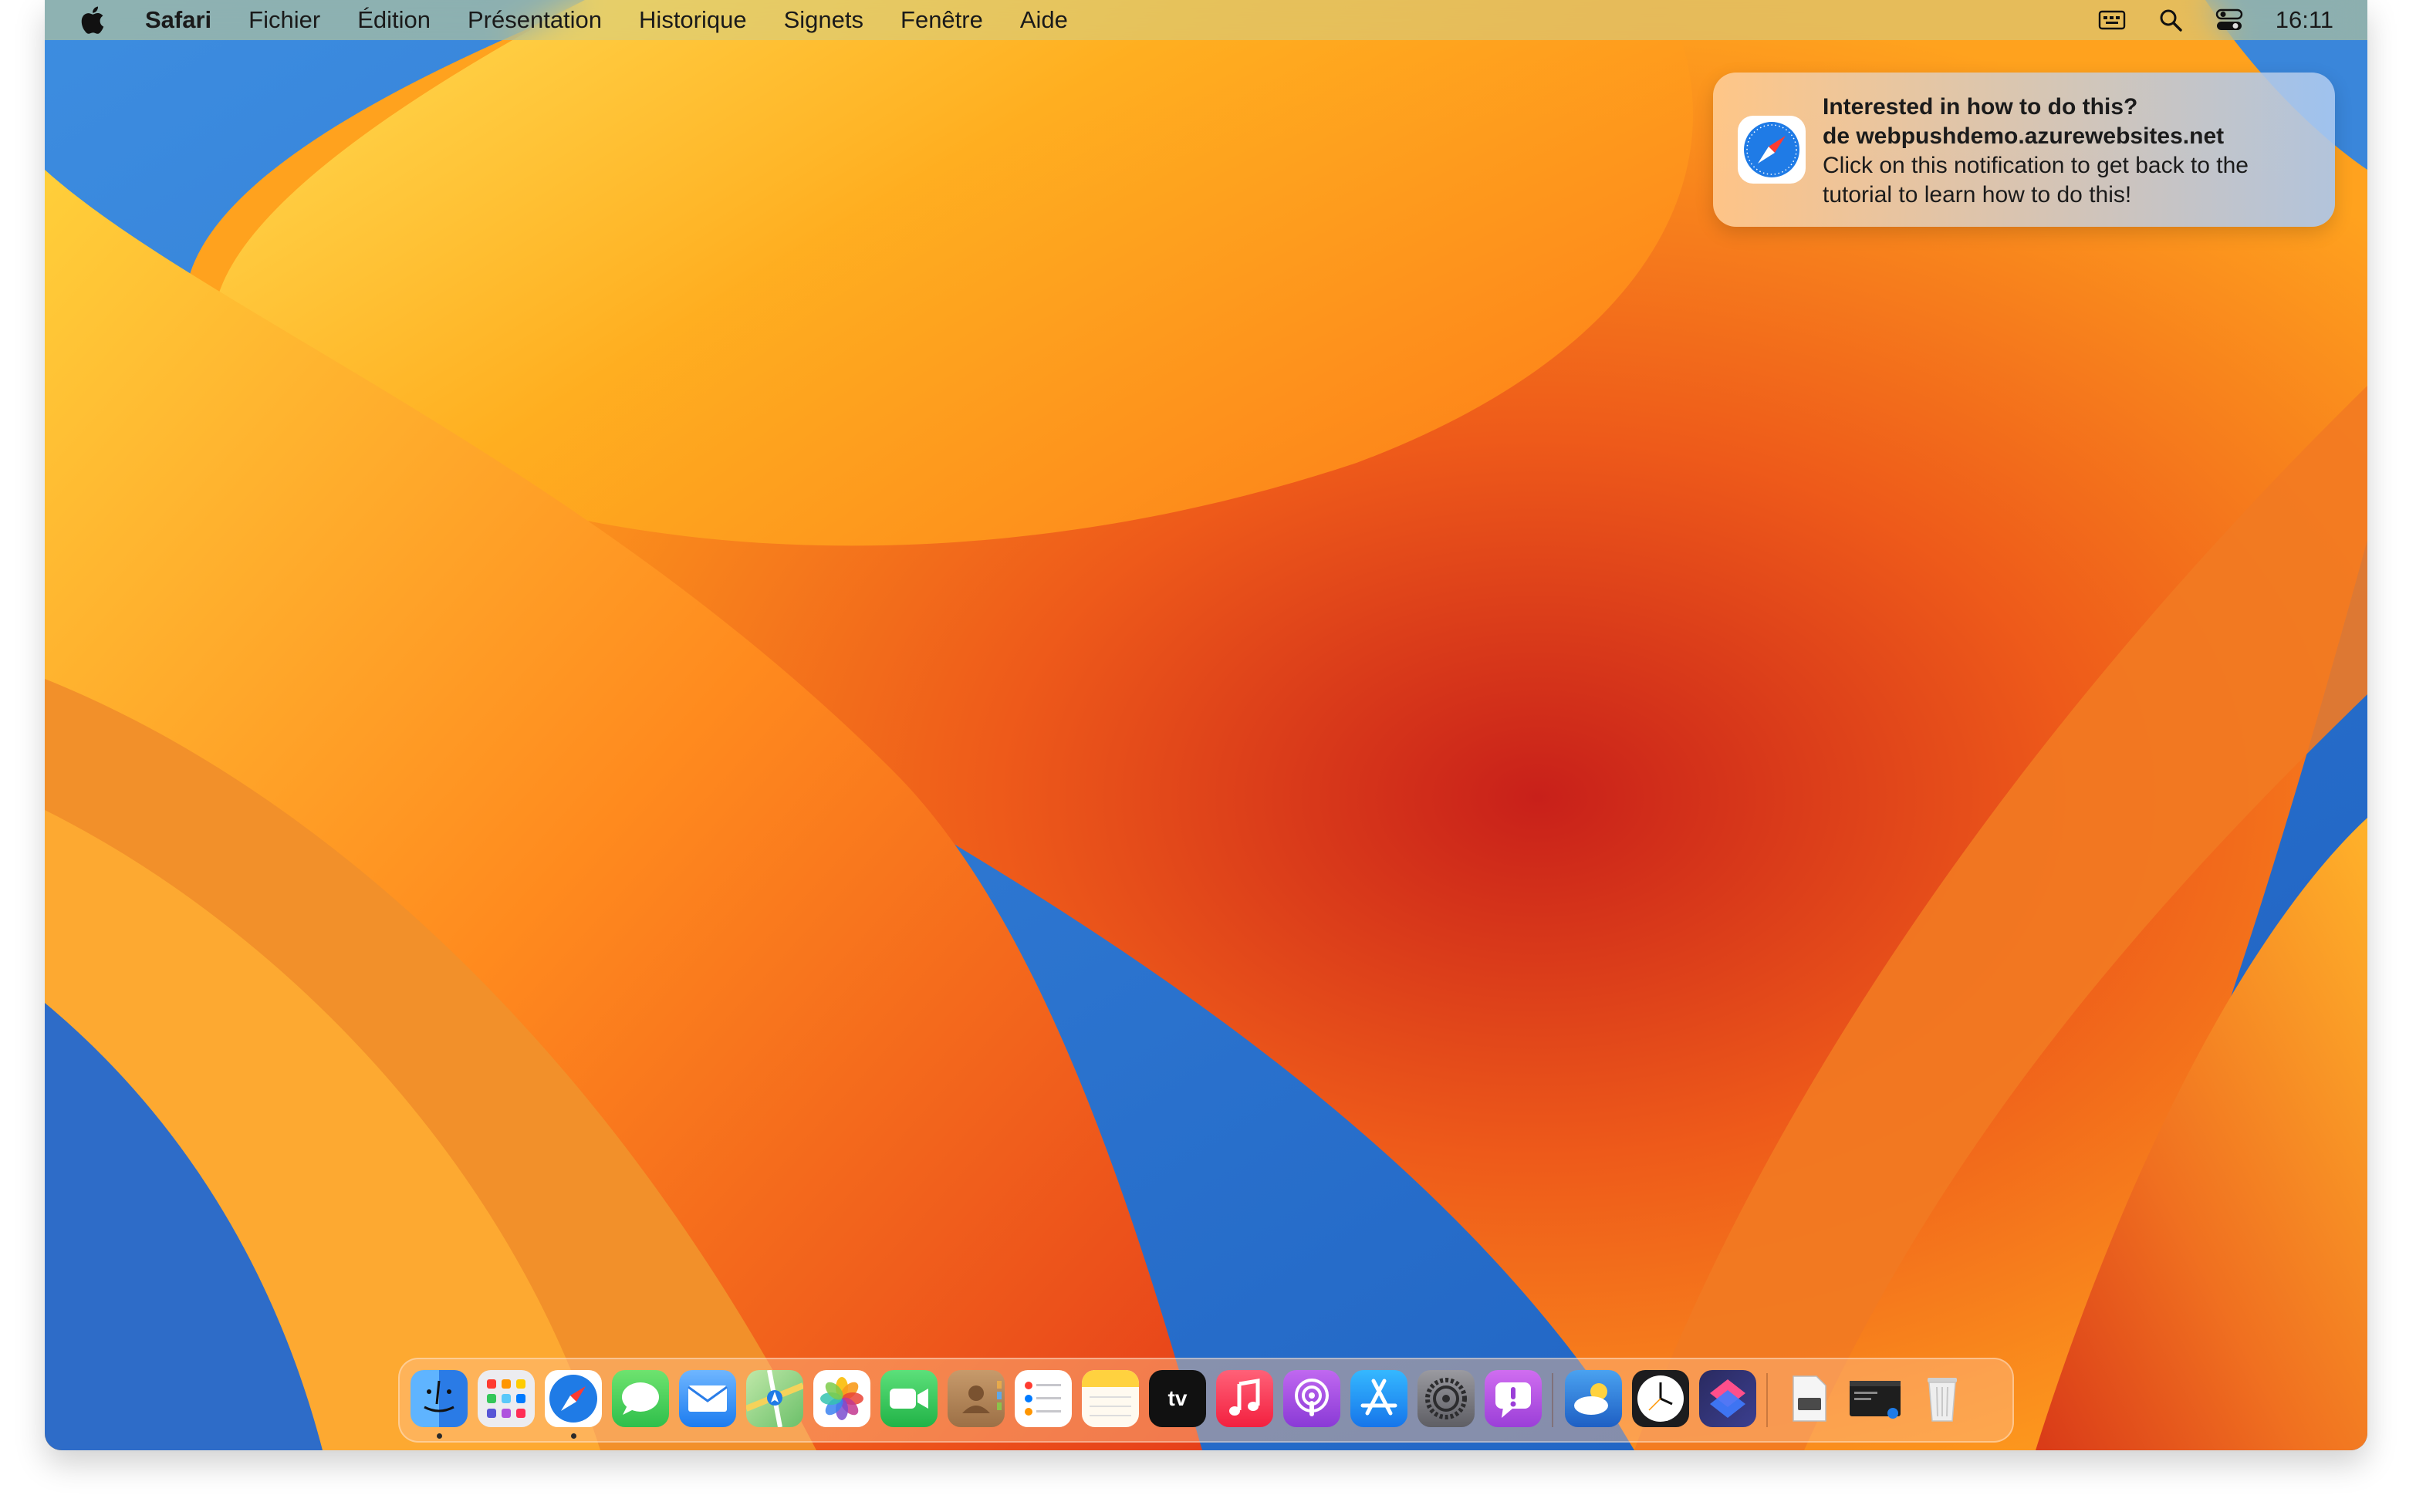  I want to click on notification-title: Interested in how to do this?, so click(1981, 107).